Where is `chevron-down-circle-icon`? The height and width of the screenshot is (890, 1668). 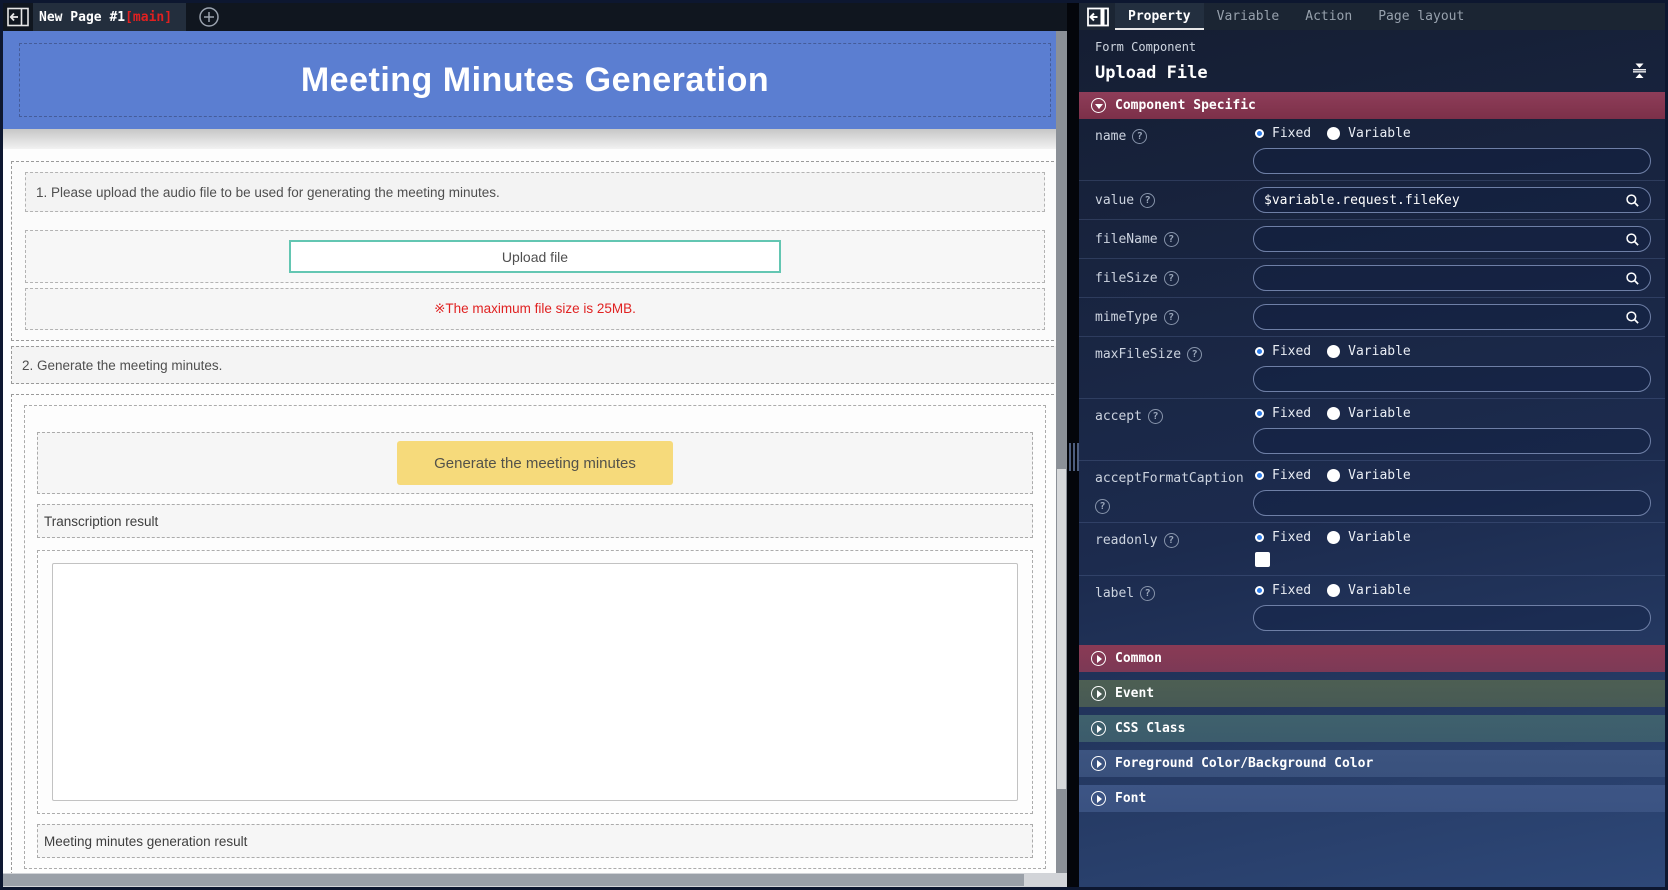
chevron-down-circle-icon is located at coordinates (1098, 105).